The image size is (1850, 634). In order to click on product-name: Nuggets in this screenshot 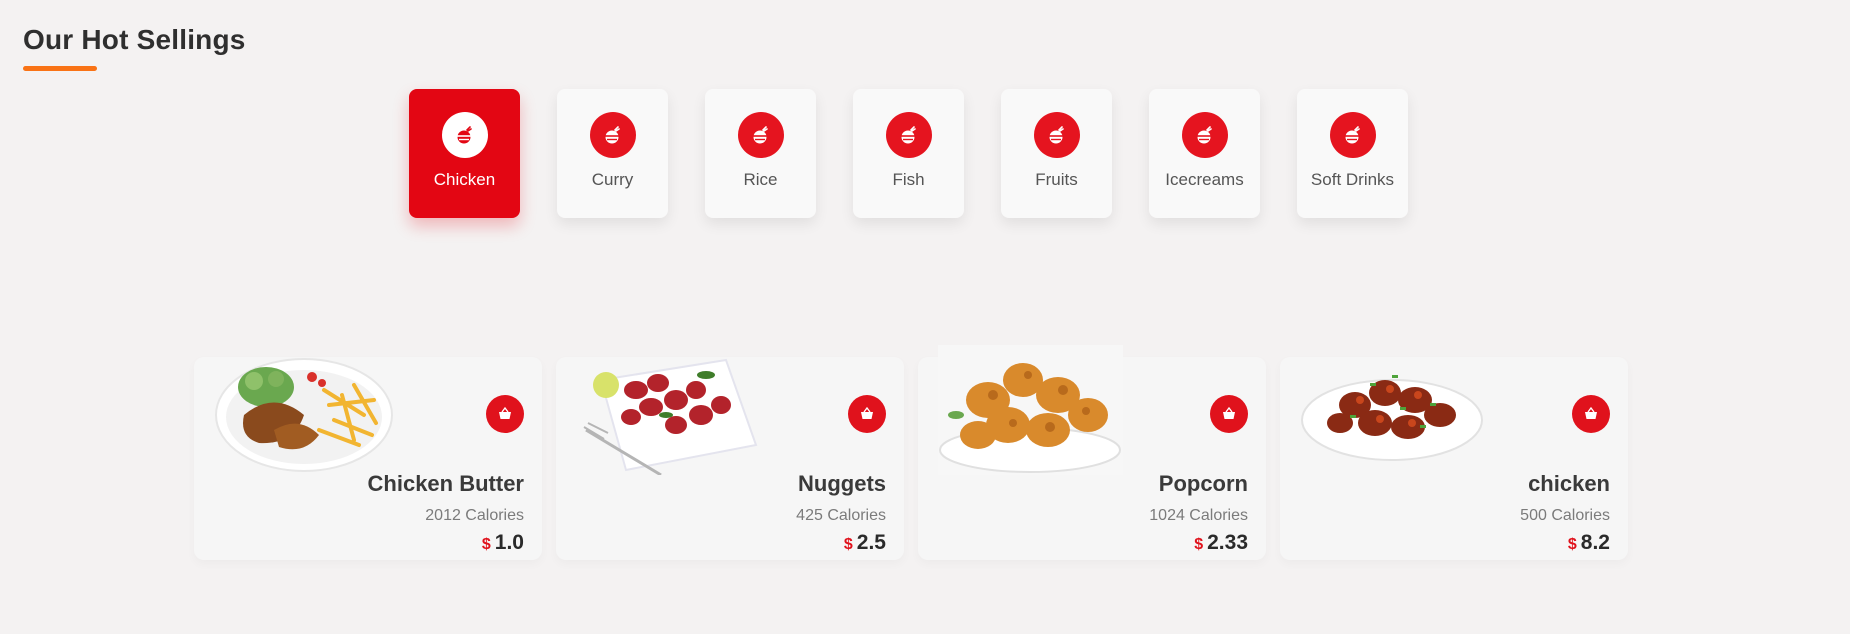, I will do `click(842, 483)`.